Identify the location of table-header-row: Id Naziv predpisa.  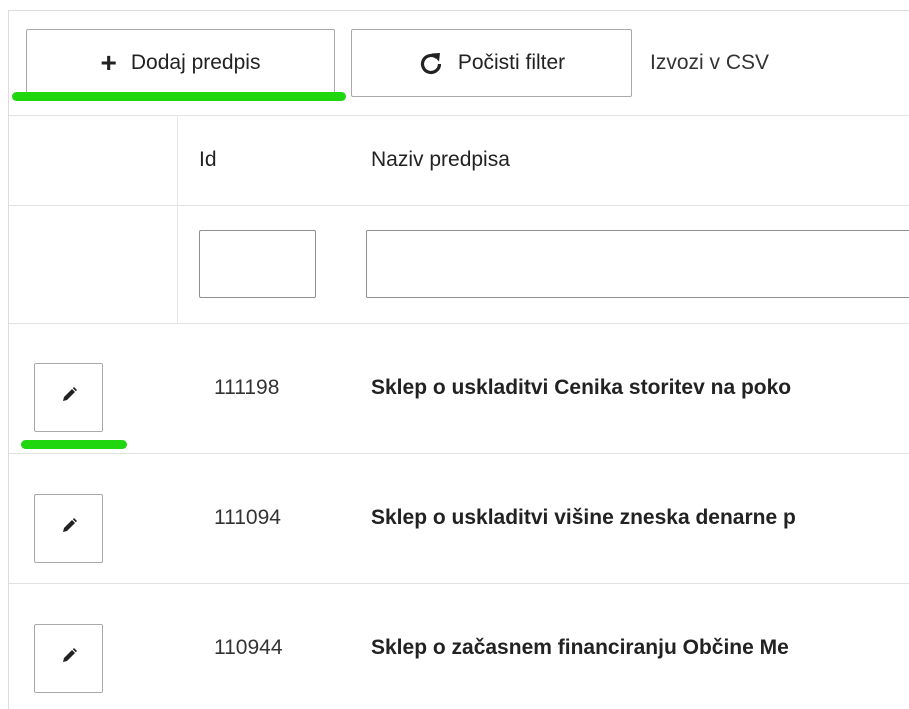
(459, 160).